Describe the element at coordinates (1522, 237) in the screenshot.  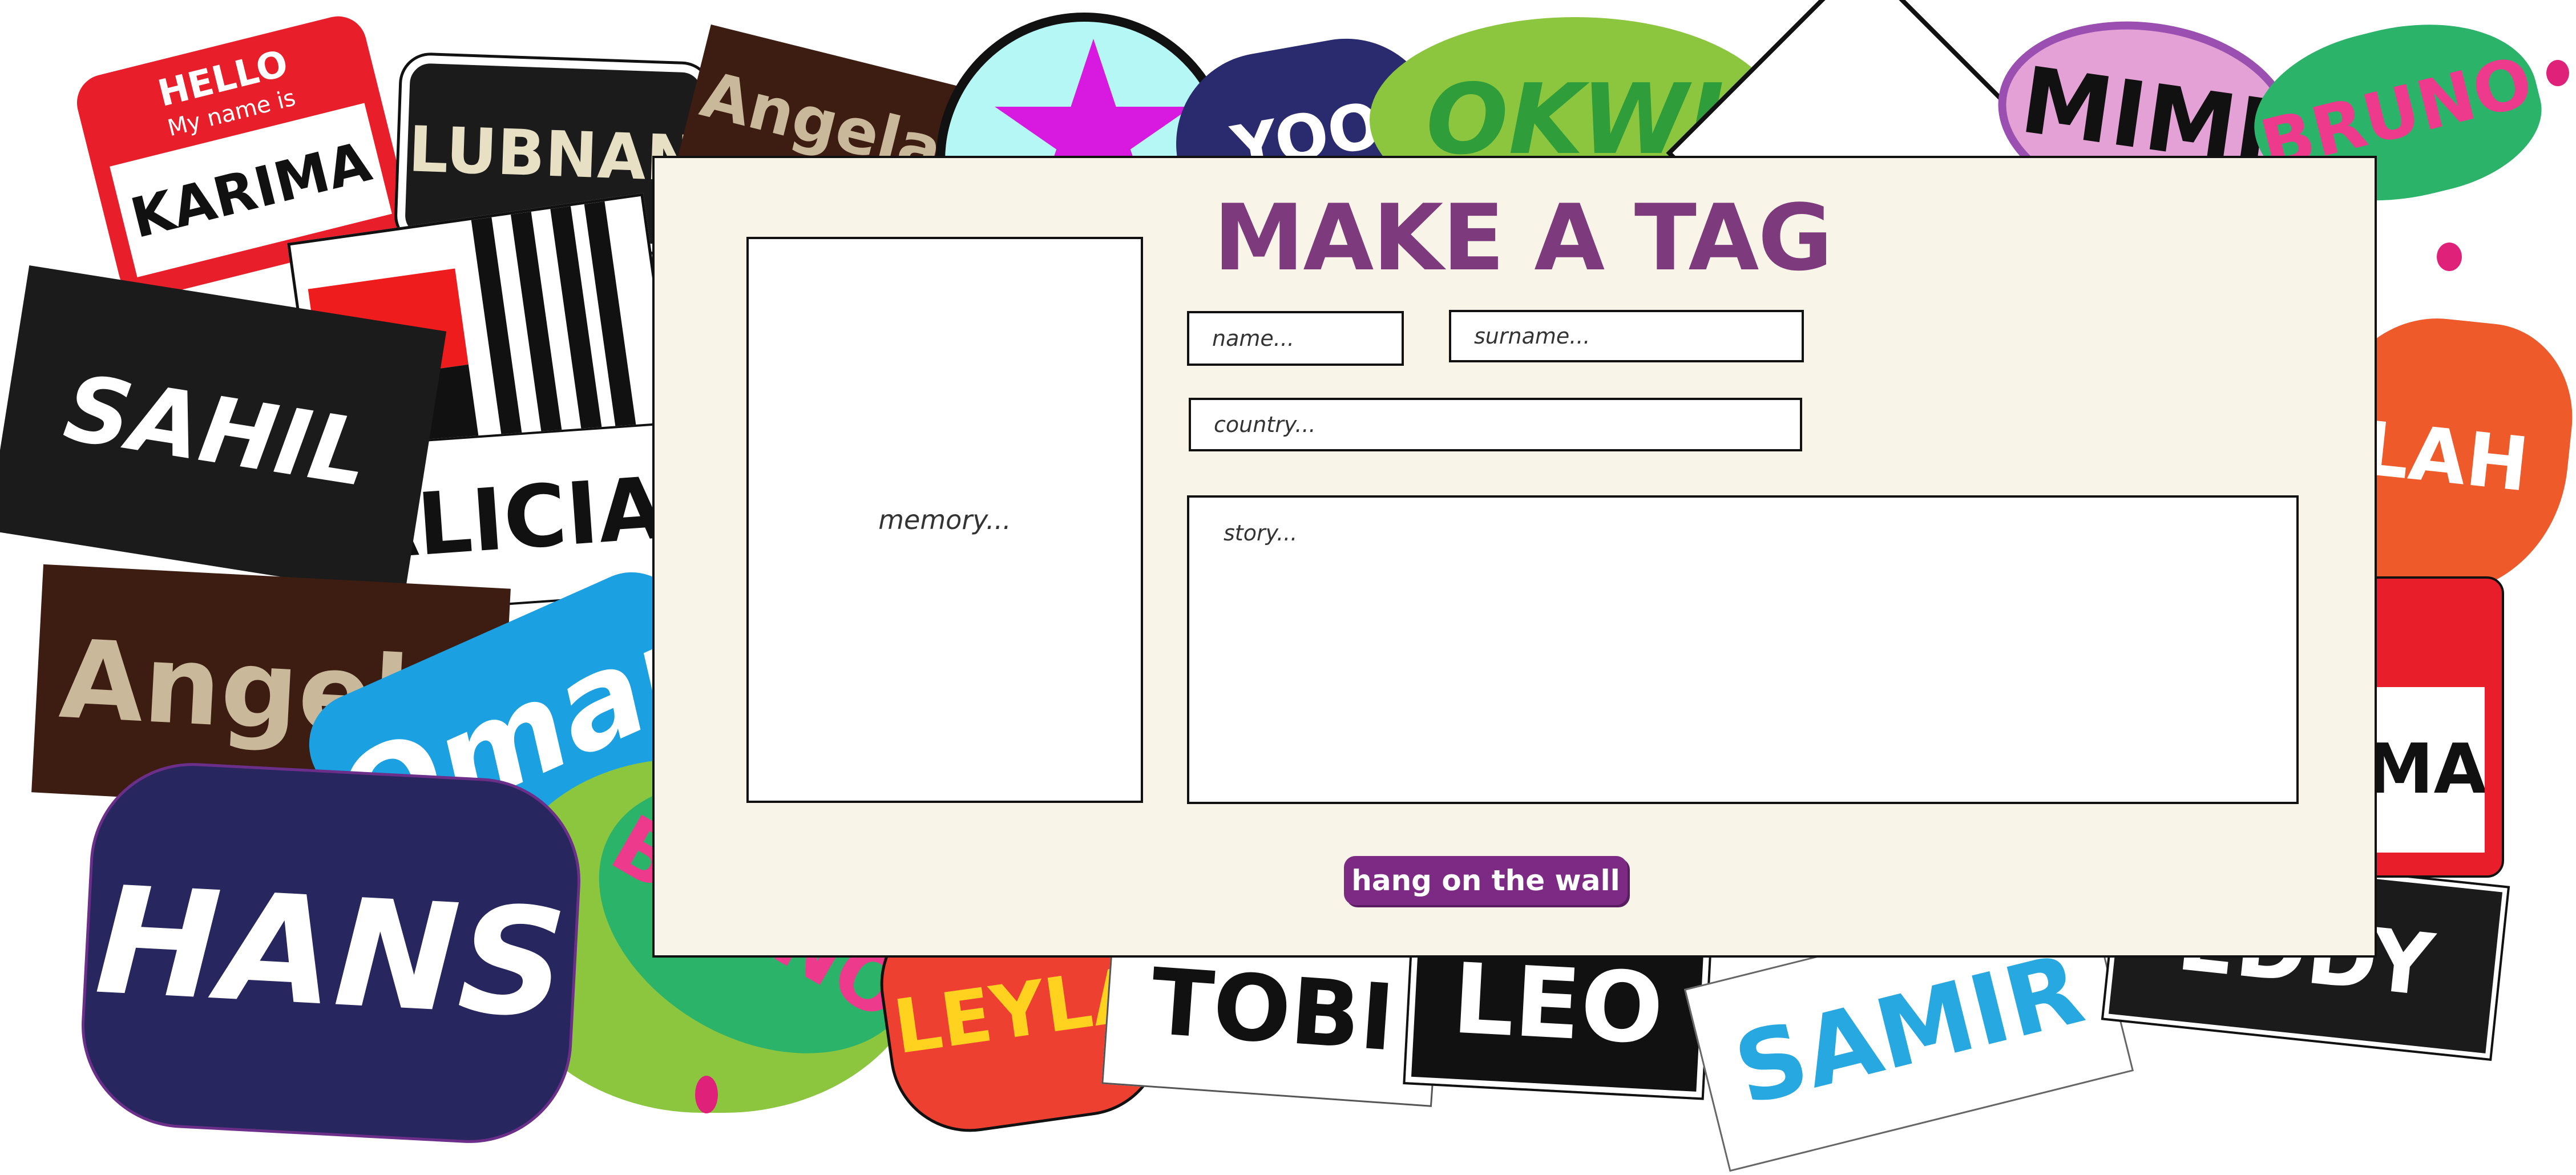
I see `form-title: MAKE A TAG` at that location.